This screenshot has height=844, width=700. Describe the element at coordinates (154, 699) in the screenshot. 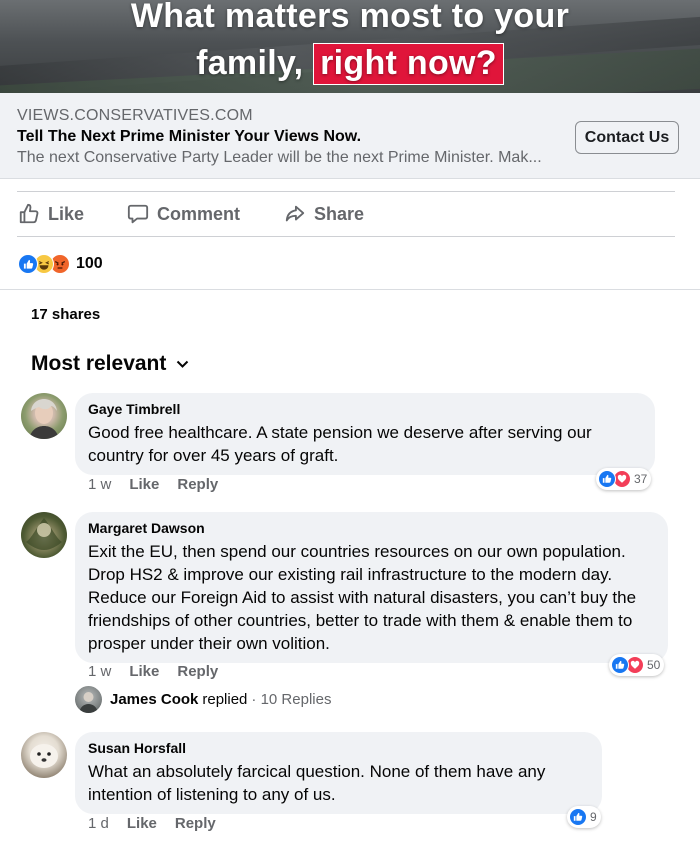

I see `reply-author: James Cook` at that location.